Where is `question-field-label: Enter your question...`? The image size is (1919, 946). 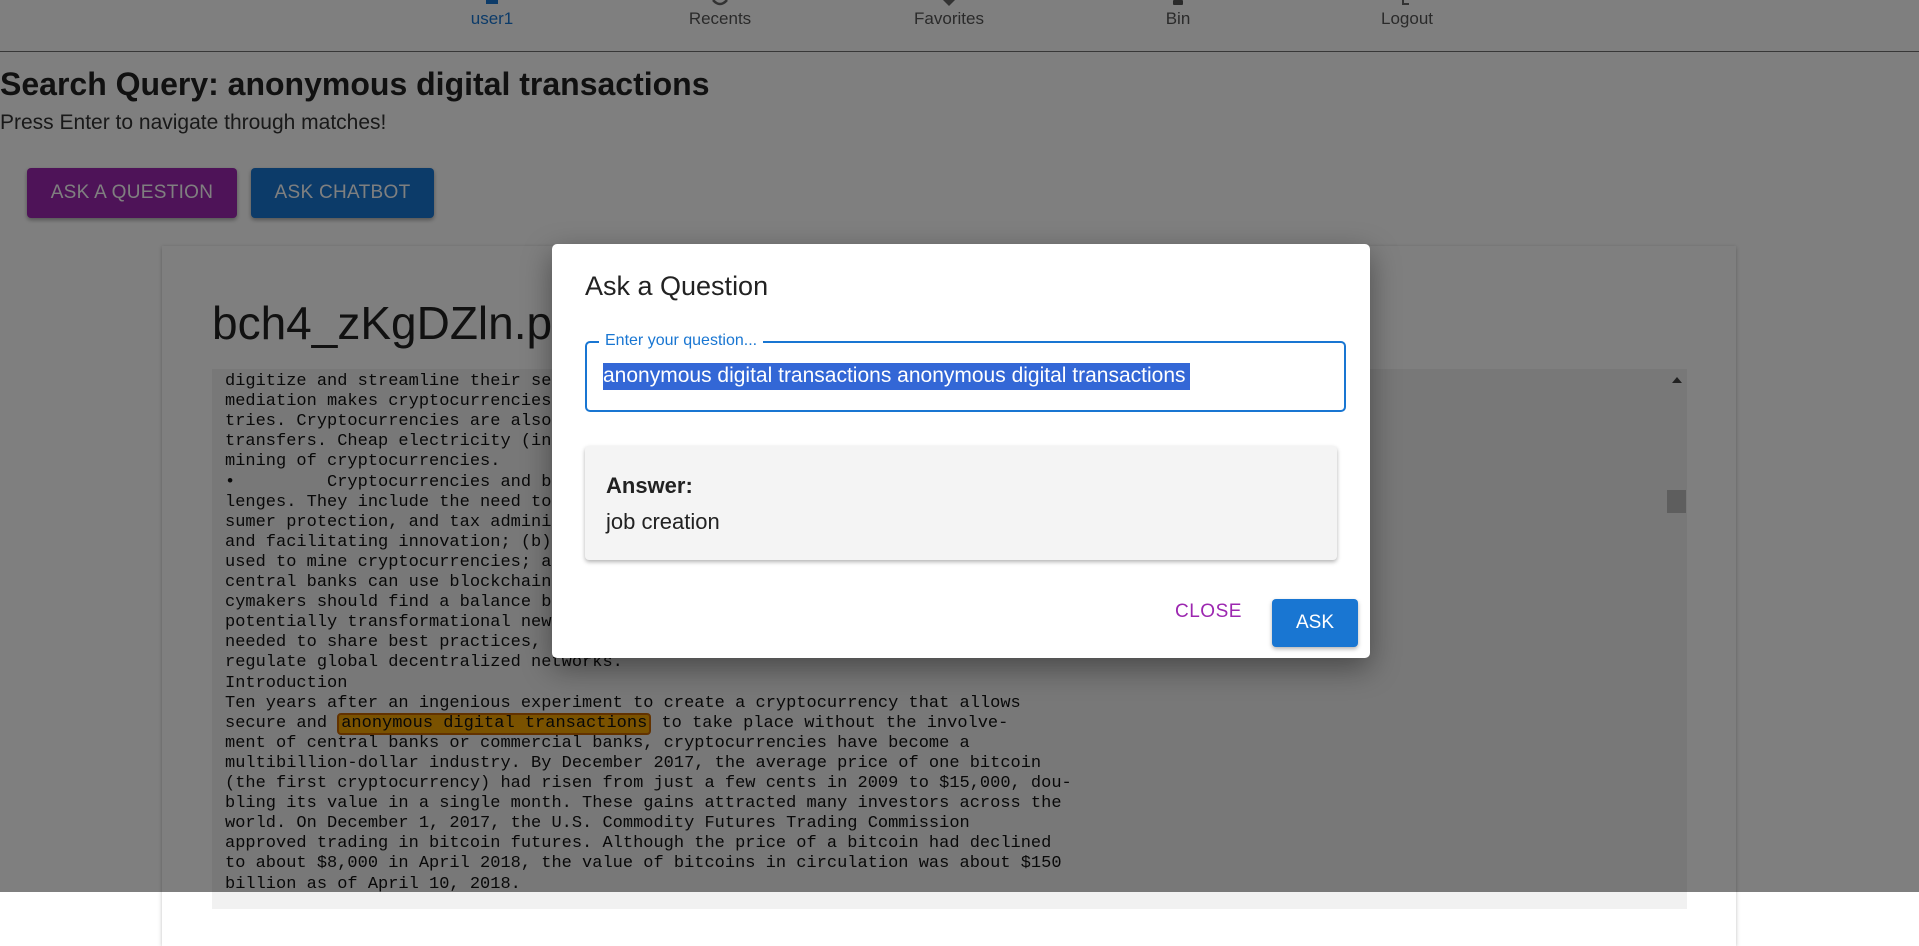 question-field-label: Enter your question... is located at coordinates (681, 341).